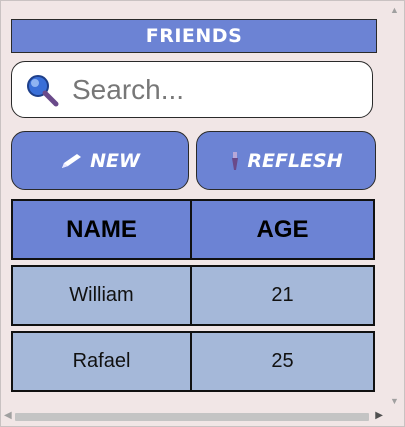 Image resolution: width=405 pixels, height=427 pixels. Describe the element at coordinates (394, 401) in the screenshot. I see `scroll-down-icon: ▼` at that location.